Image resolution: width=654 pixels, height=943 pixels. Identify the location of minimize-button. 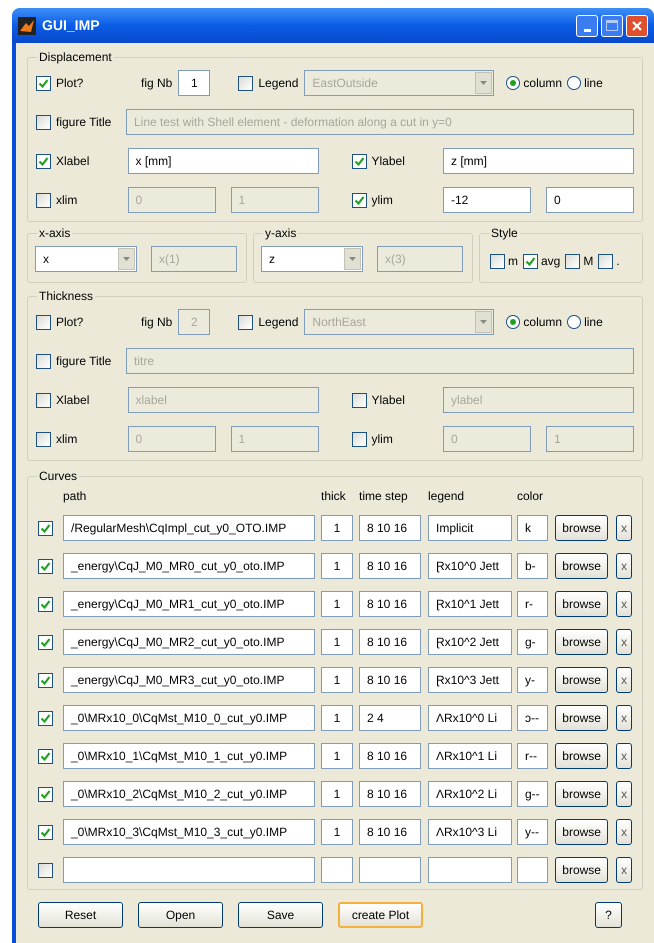
(587, 25).